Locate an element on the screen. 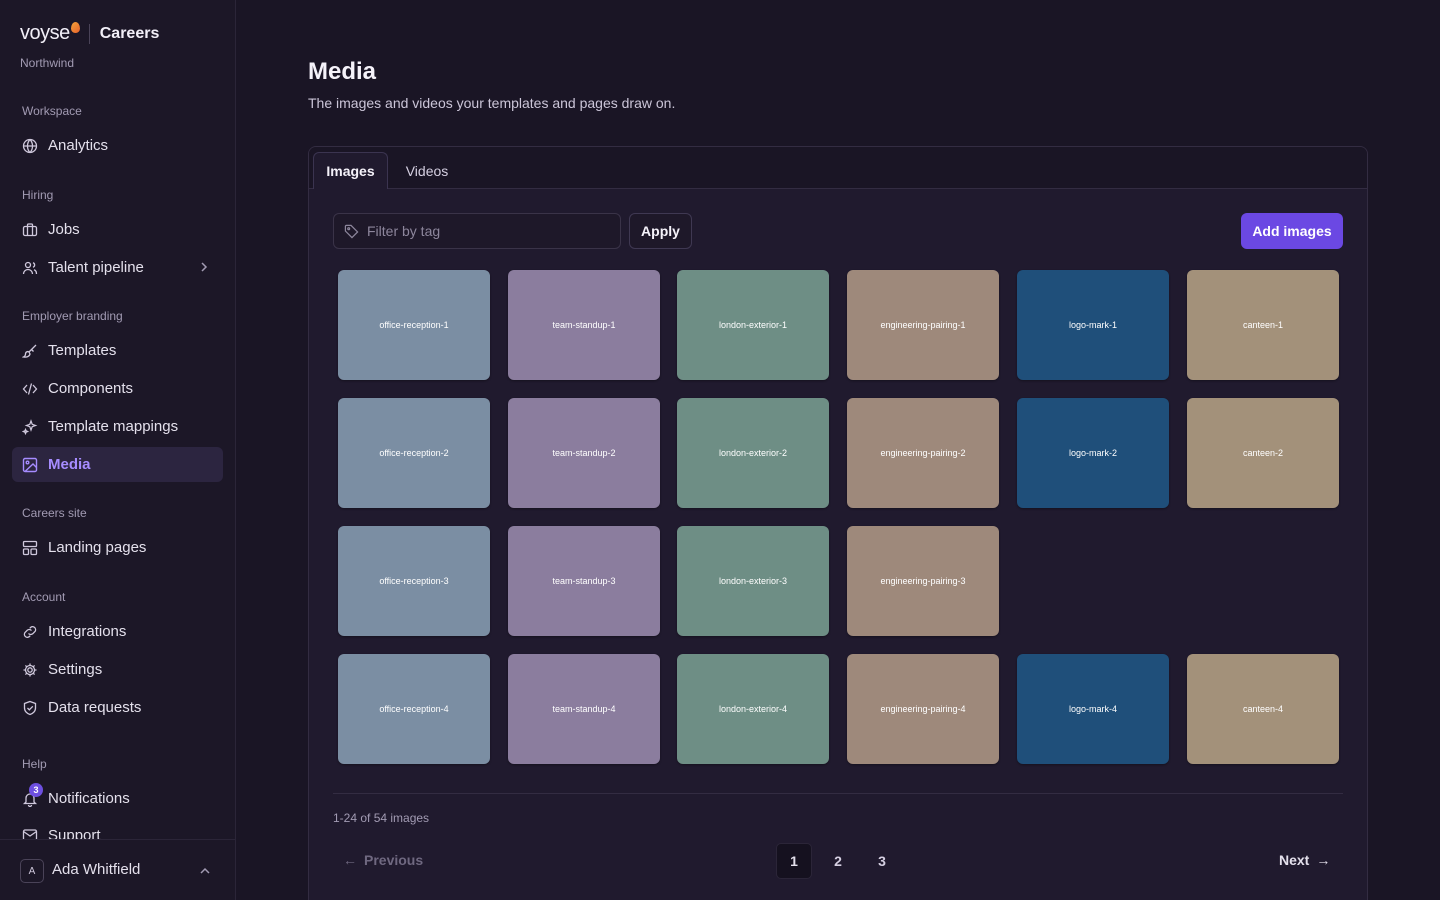  media-tile: logo-mark-4 is located at coordinates (1093, 709).